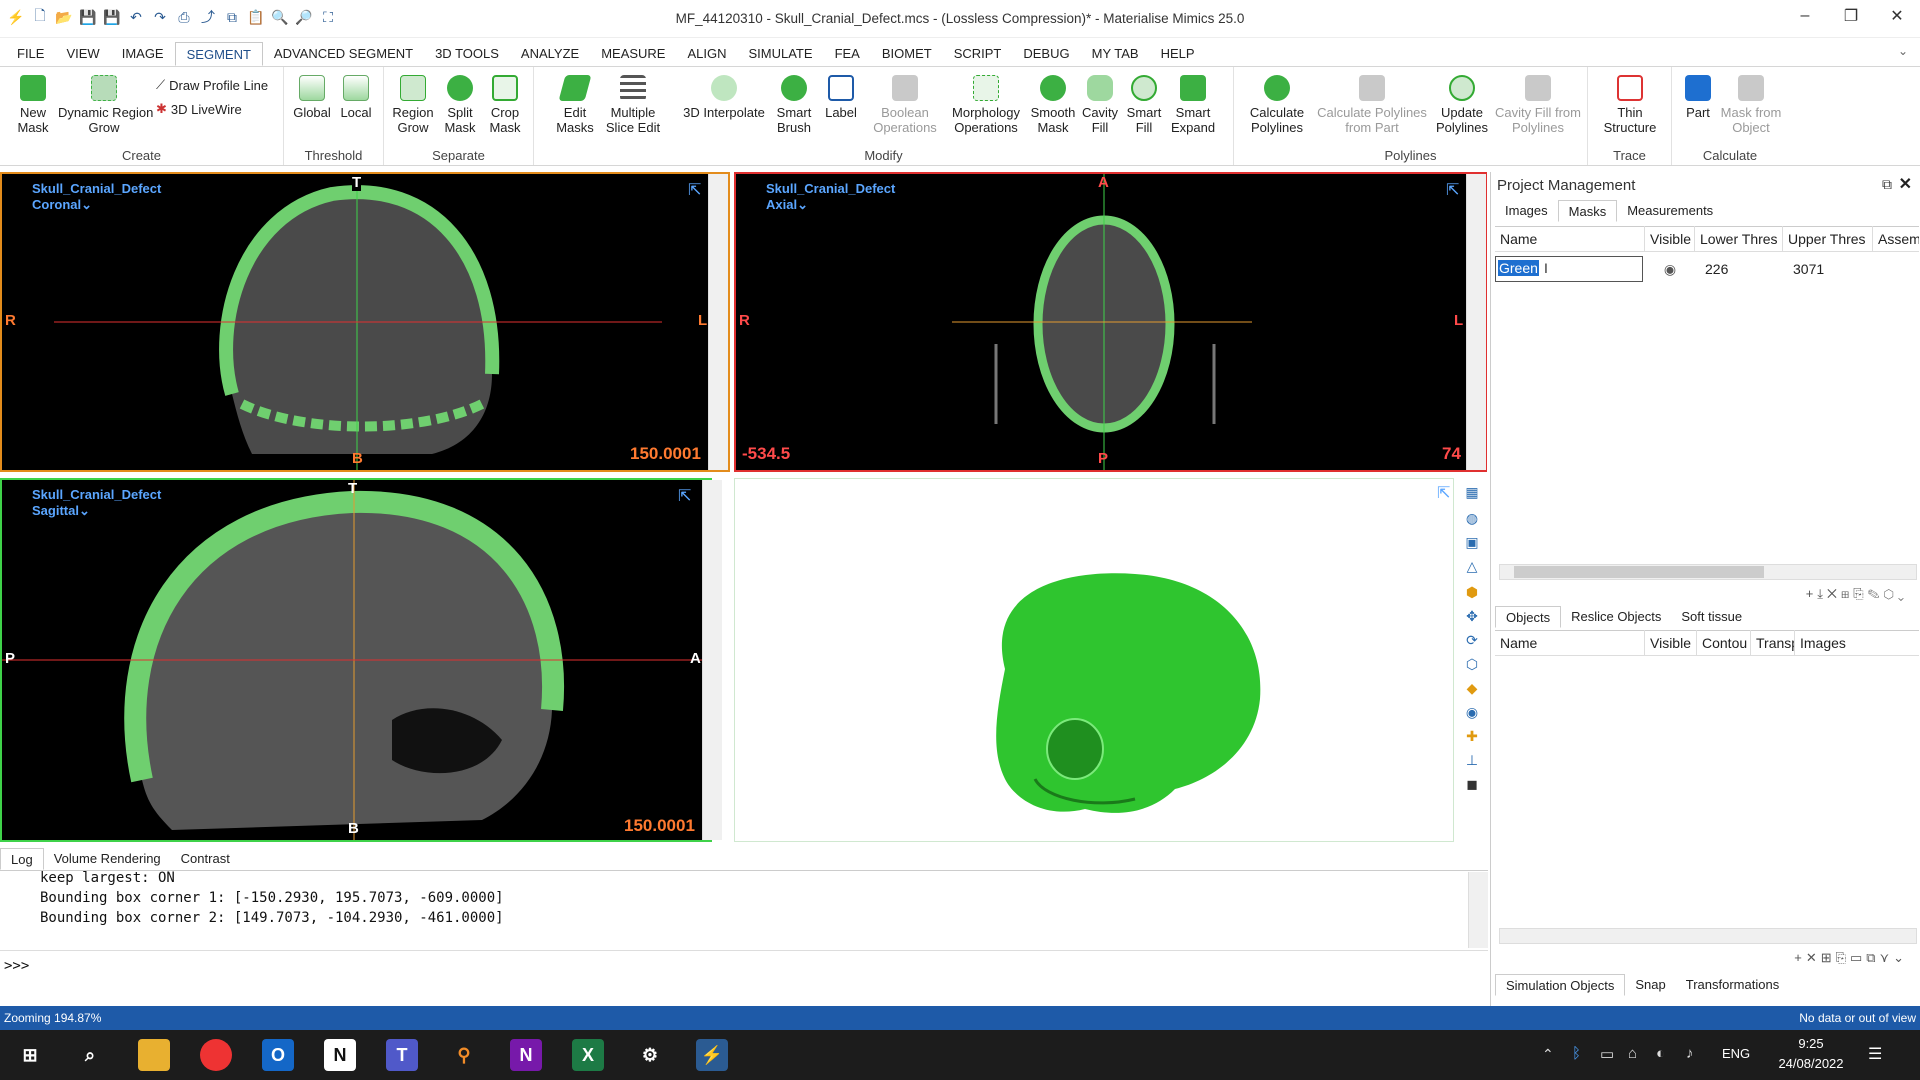 The width and height of the screenshot is (1920, 1080). What do you see at coordinates (505, 105) in the screenshot?
I see `crop-mask-button: Crop Mask` at bounding box center [505, 105].